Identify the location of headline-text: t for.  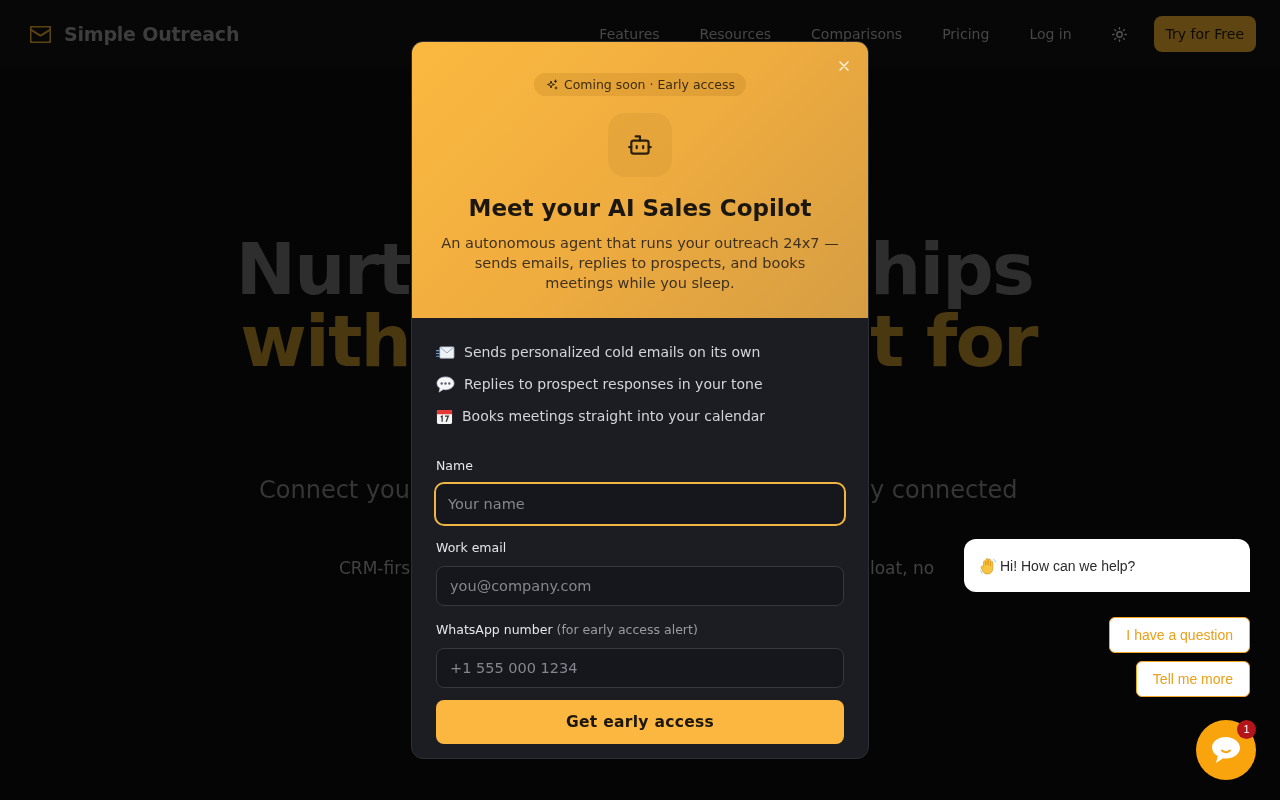
(953, 341).